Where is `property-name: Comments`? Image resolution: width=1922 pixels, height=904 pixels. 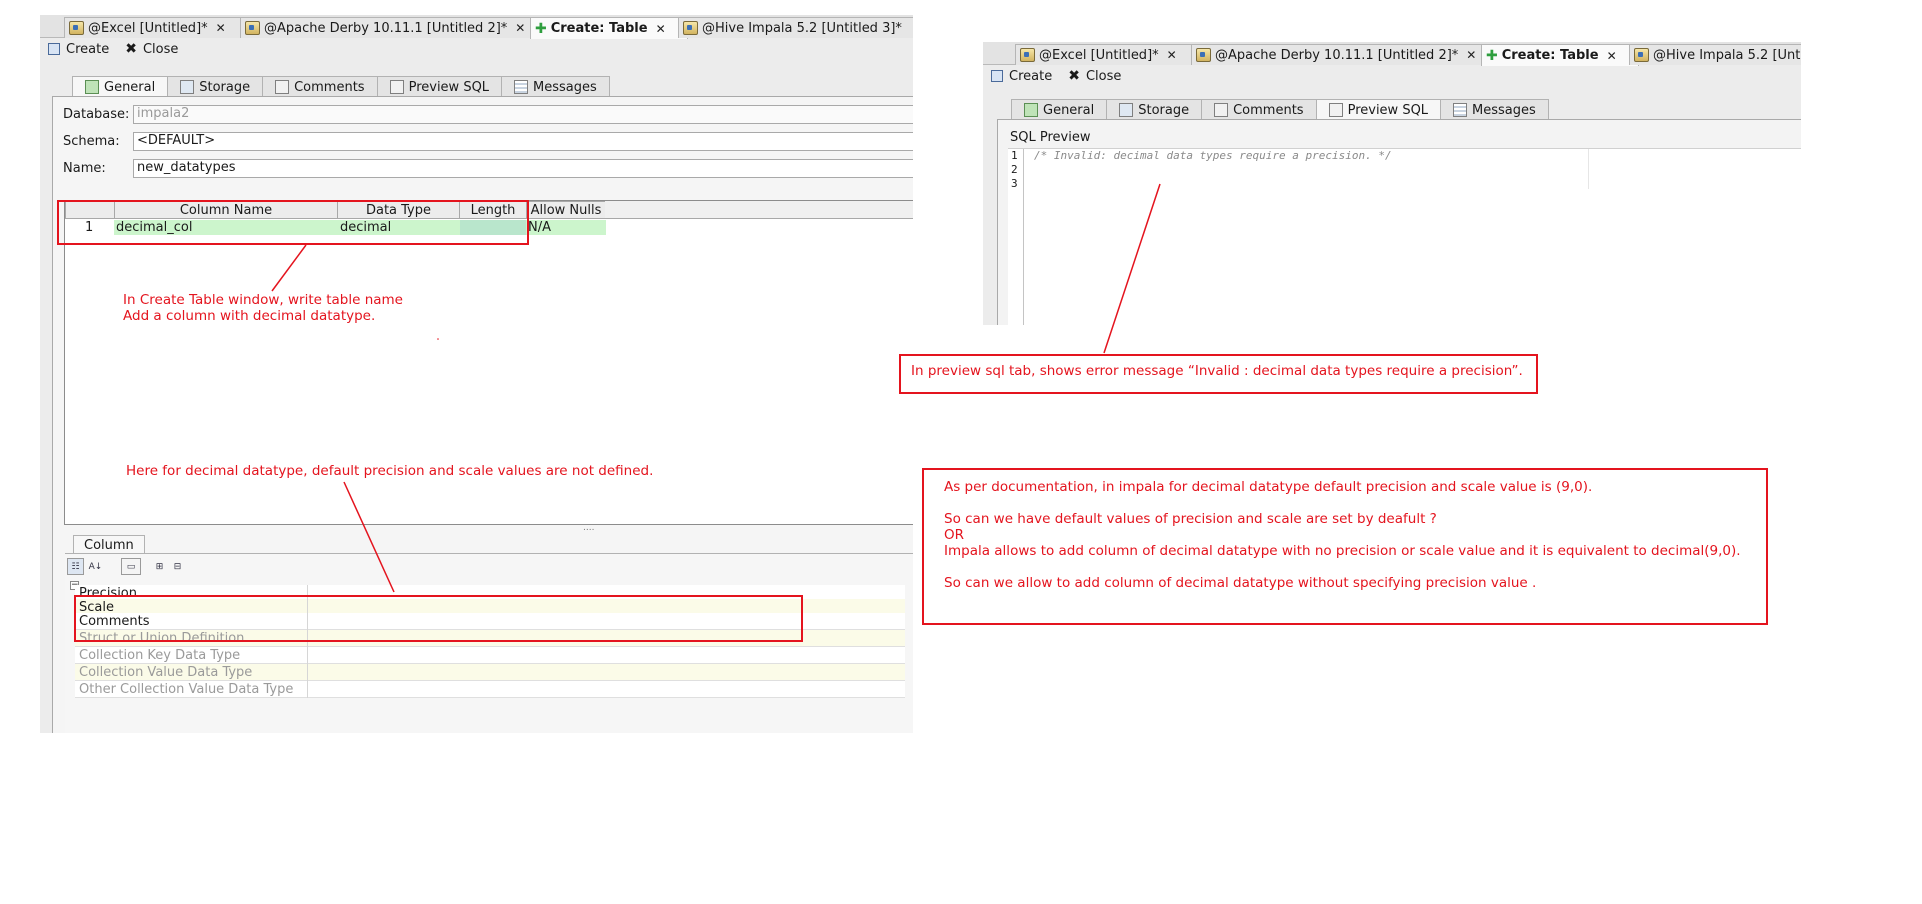
property-name: Comments is located at coordinates (114, 621).